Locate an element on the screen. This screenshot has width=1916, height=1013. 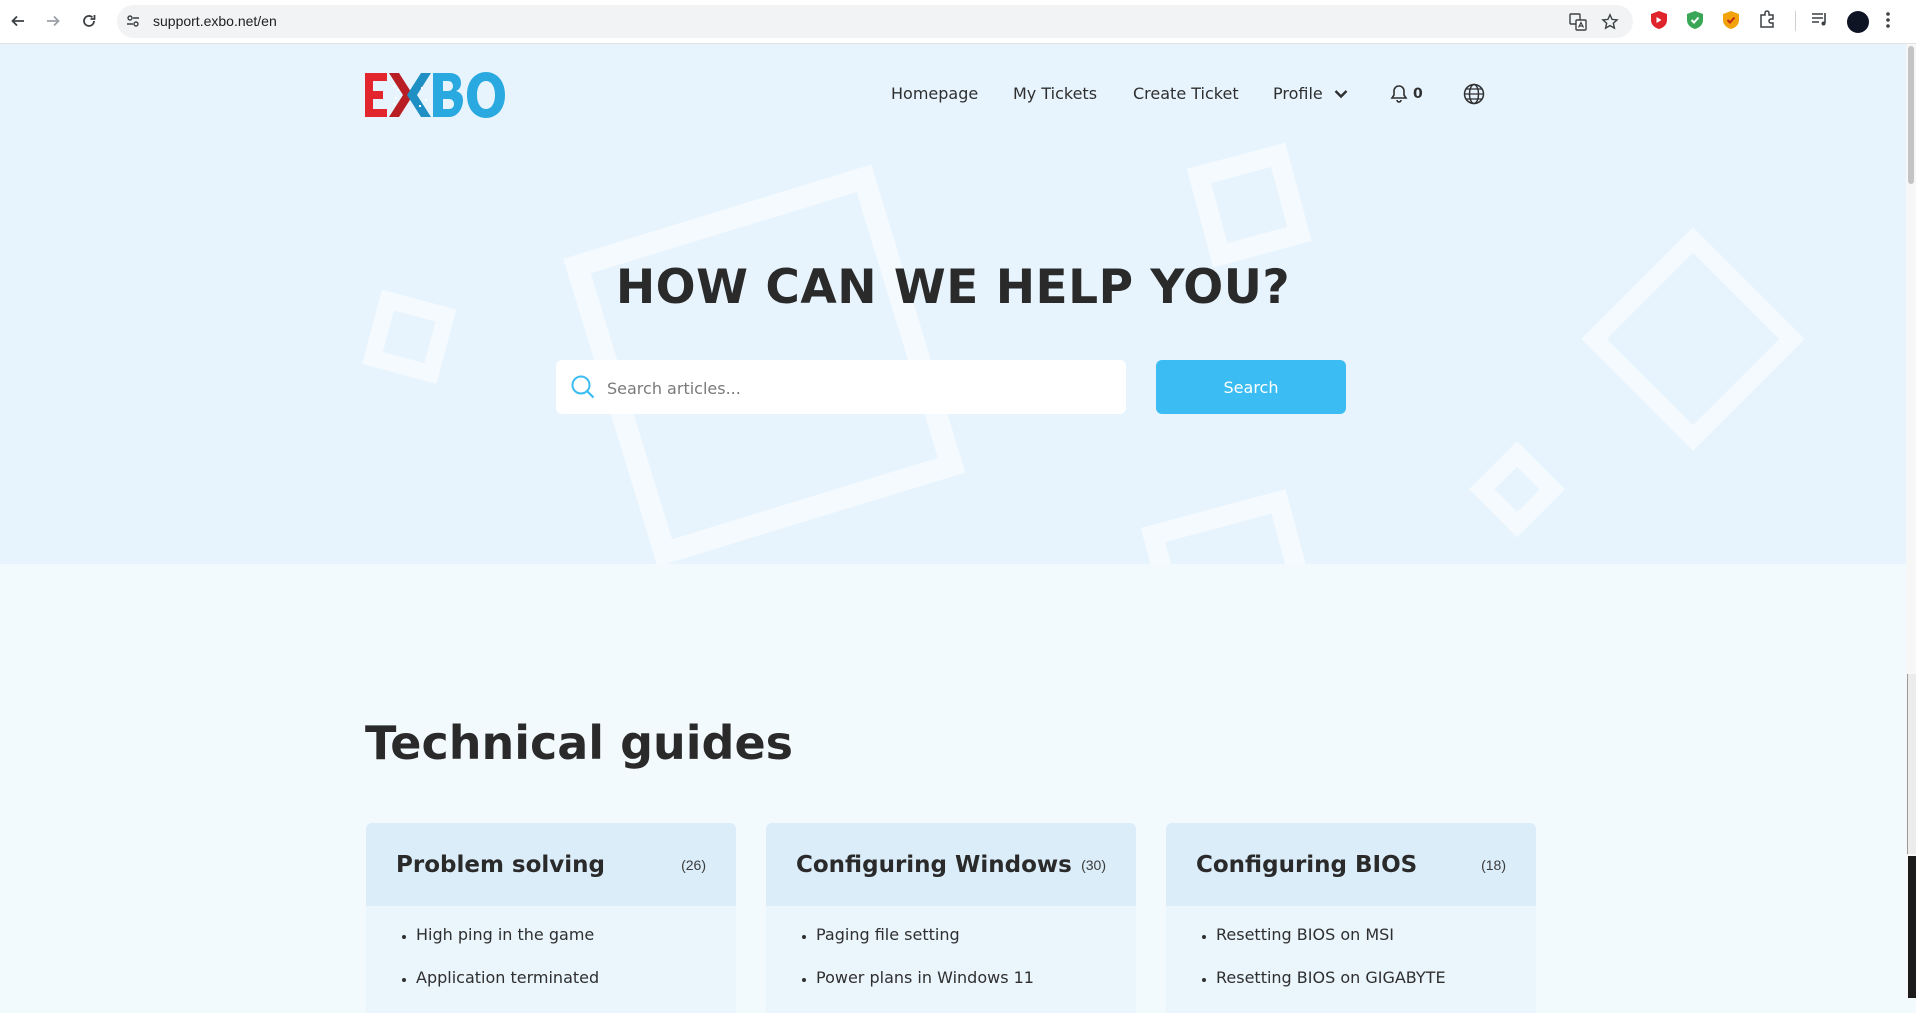
card-article-count: (30) is located at coordinates (1093, 865).